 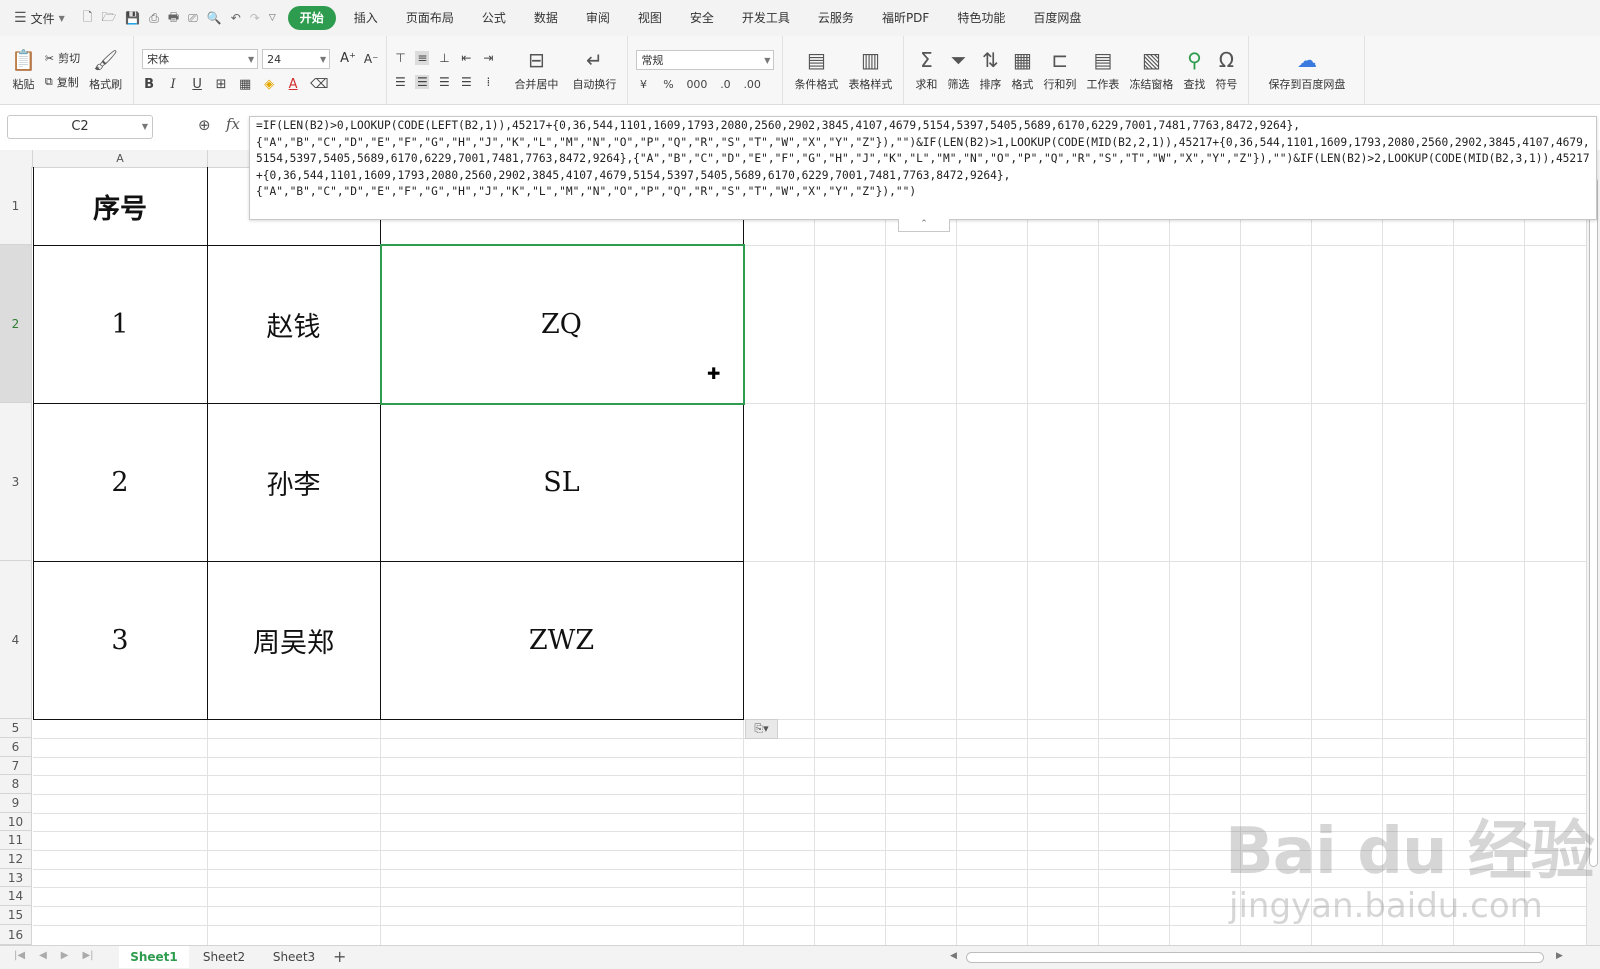 I want to click on row-header-3: 3, so click(x=16, y=482).